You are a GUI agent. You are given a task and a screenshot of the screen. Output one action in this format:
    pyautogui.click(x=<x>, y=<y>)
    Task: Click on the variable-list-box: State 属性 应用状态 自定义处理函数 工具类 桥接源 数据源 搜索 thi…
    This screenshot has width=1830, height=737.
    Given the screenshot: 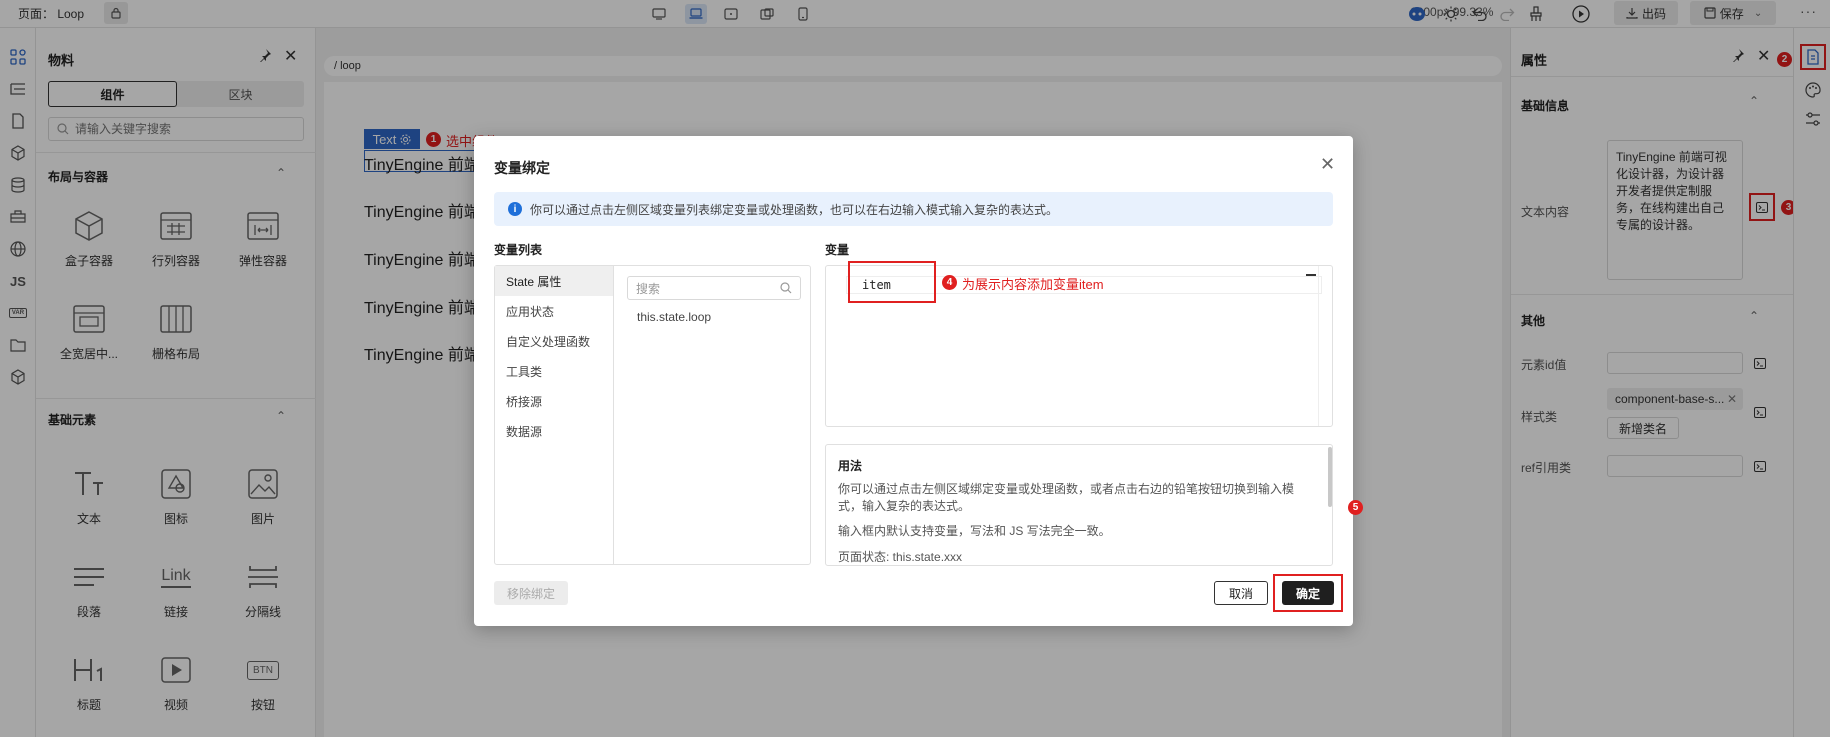 What is the action you would take?
    pyautogui.click(x=652, y=415)
    